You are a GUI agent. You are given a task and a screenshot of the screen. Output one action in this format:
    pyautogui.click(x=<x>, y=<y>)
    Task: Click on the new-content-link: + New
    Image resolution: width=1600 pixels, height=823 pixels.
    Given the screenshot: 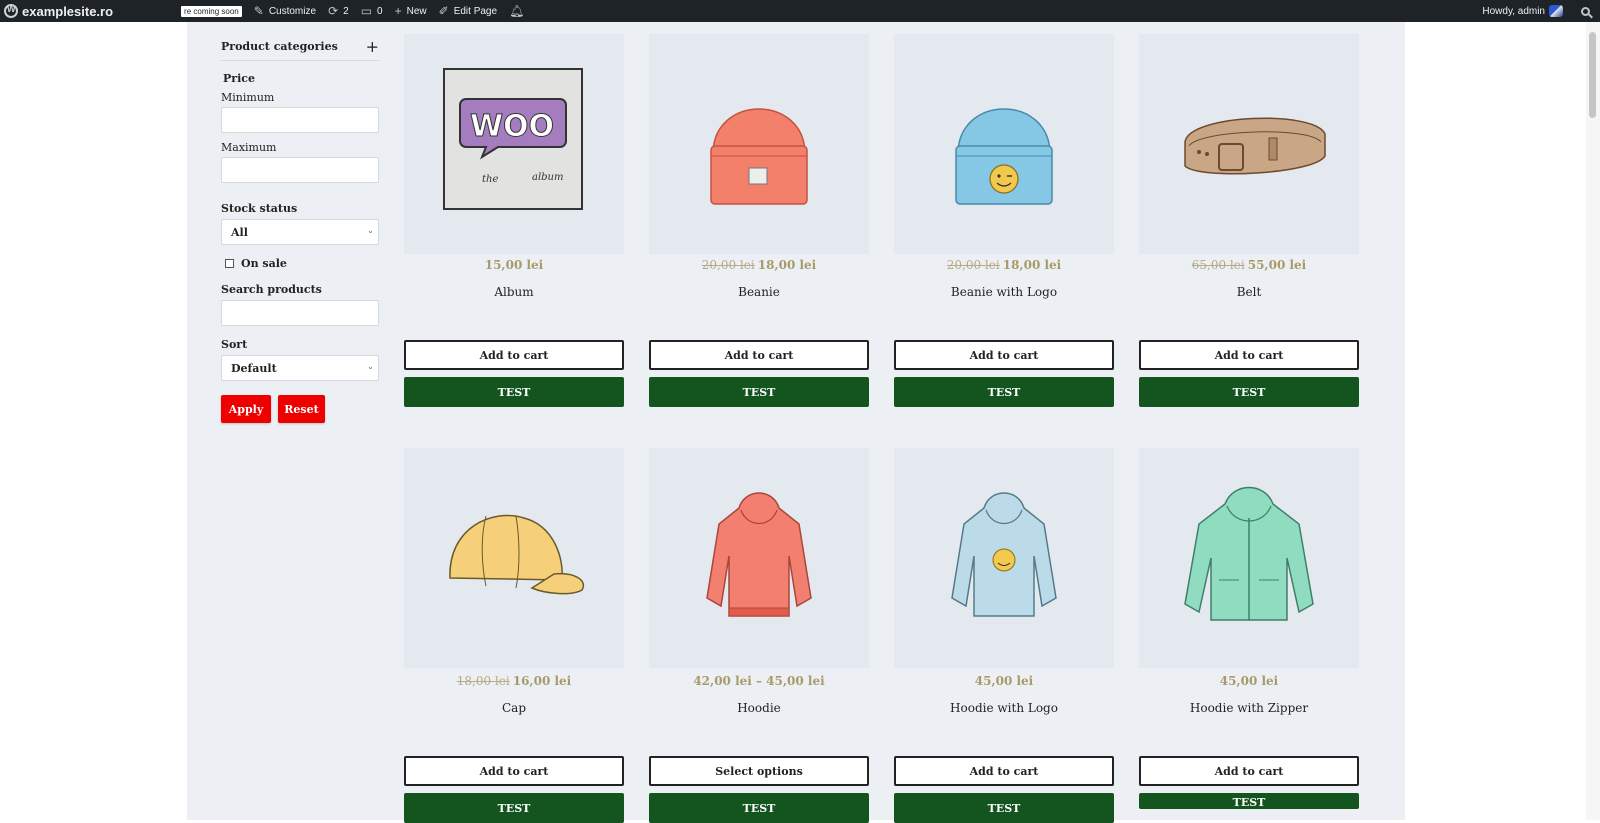 What is the action you would take?
    pyautogui.click(x=411, y=11)
    